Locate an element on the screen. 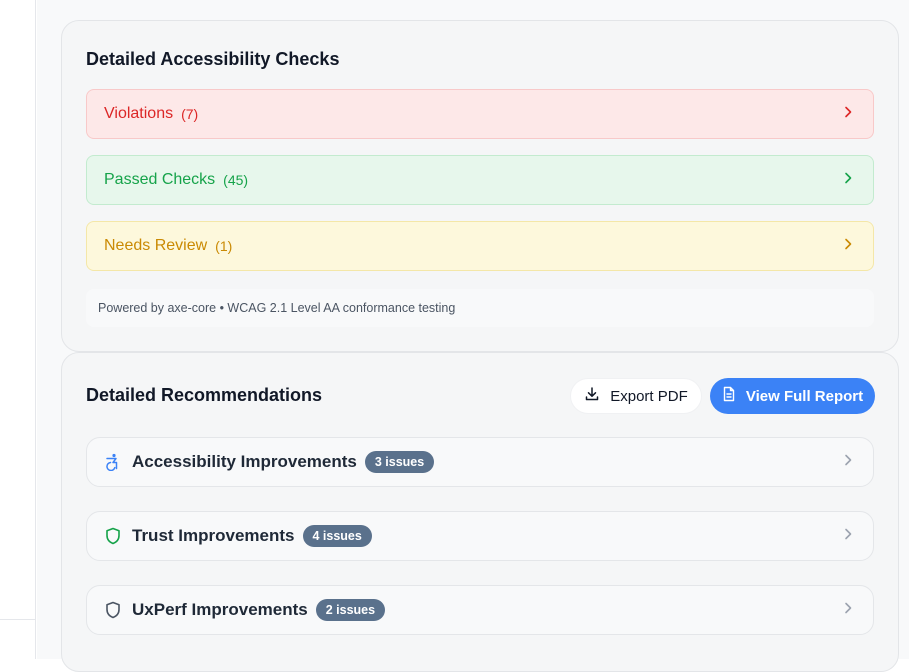 The height and width of the screenshot is (672, 909). accessibility-icon is located at coordinates (113, 462).